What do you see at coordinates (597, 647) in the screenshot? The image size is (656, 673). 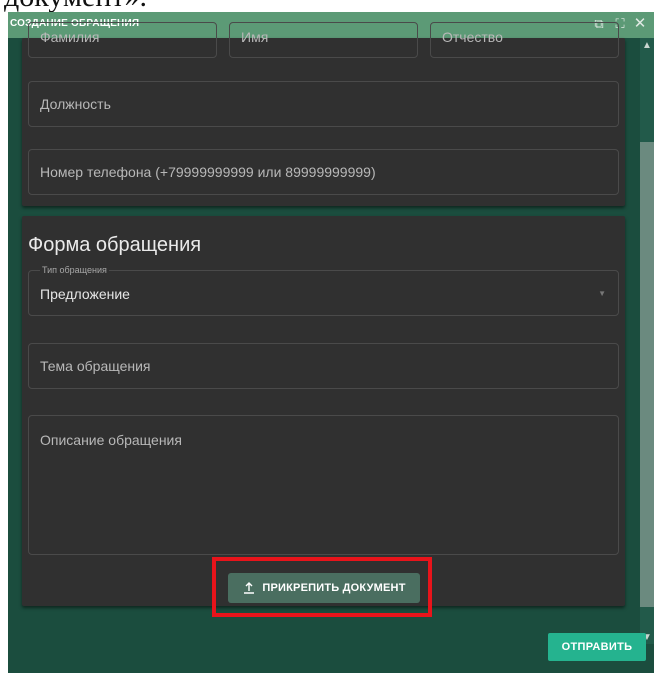 I see `submit-button: ОТПРАВИТЬ` at bounding box center [597, 647].